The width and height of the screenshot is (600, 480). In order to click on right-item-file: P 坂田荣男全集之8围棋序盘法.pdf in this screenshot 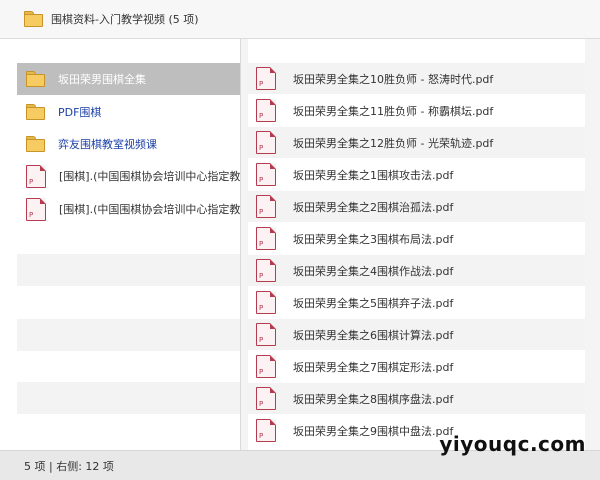, I will do `click(416, 398)`.